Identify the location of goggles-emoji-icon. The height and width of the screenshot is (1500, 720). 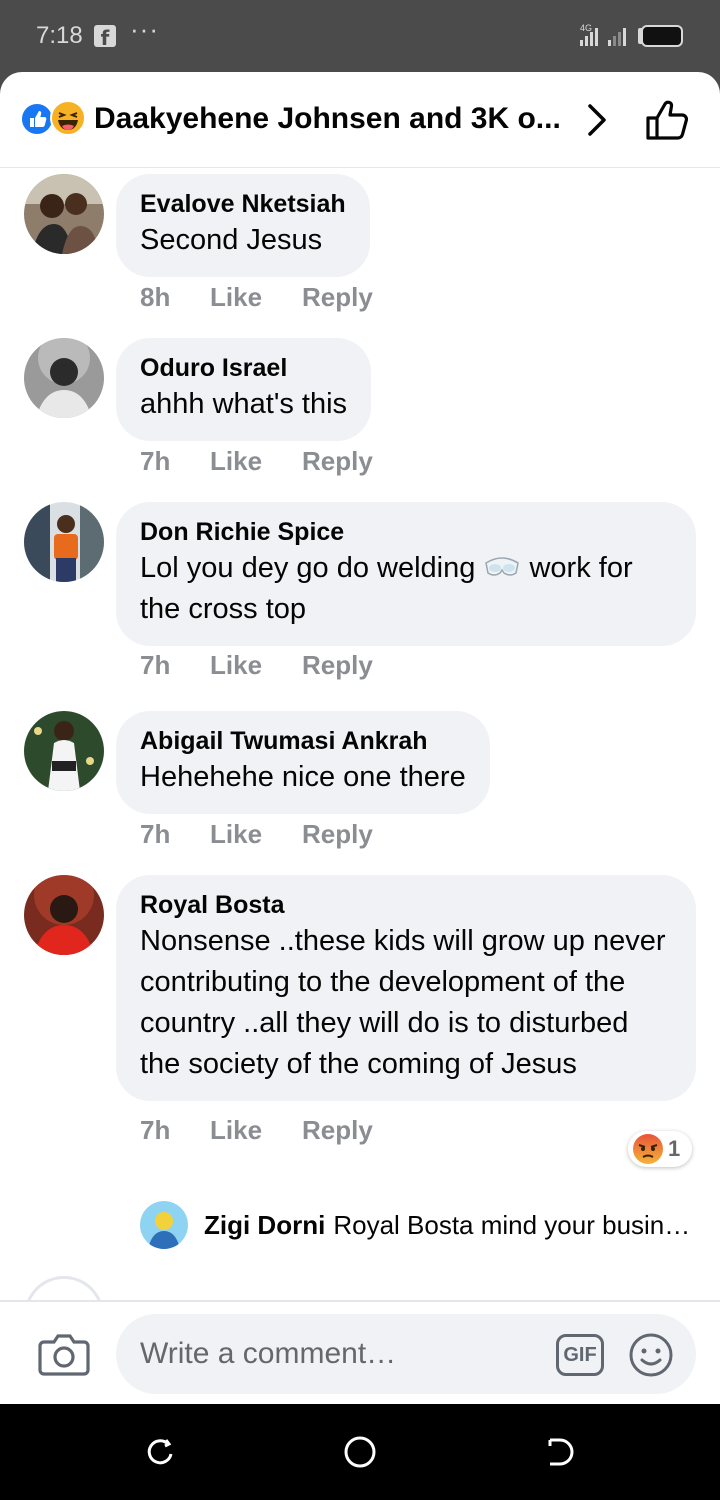
(502, 566).